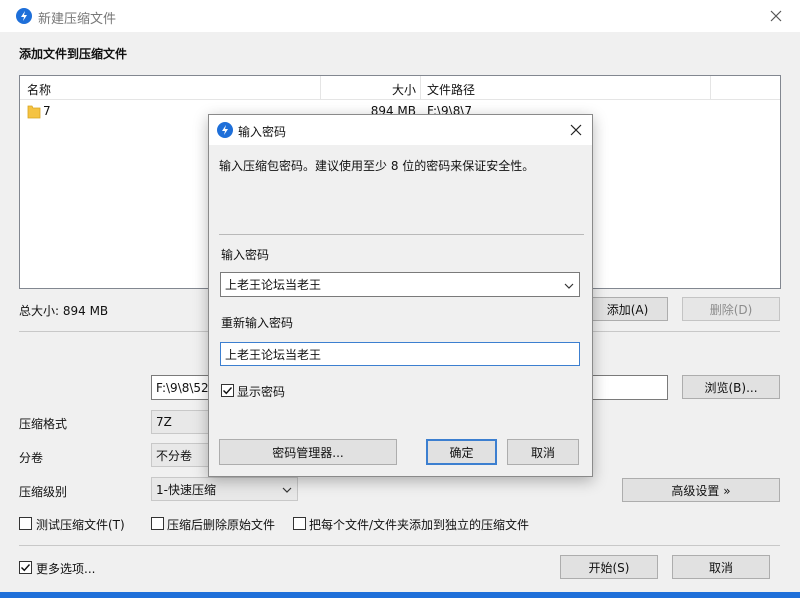 The height and width of the screenshot is (598, 800). What do you see at coordinates (543, 452) in the screenshot?
I see `dialog-cancel-button: 取消` at bounding box center [543, 452].